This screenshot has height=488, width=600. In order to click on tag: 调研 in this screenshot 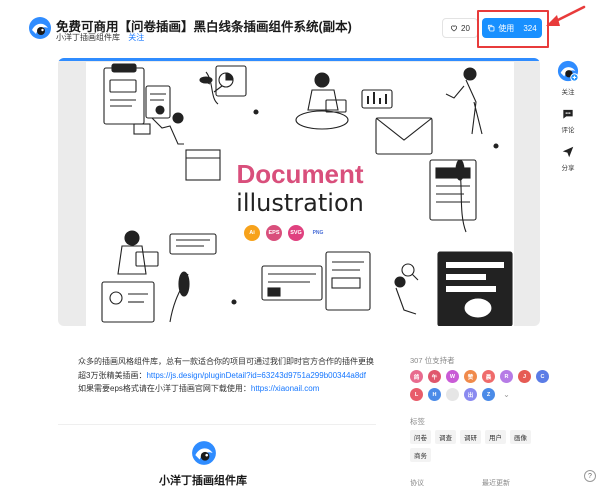, I will do `click(470, 437)`.